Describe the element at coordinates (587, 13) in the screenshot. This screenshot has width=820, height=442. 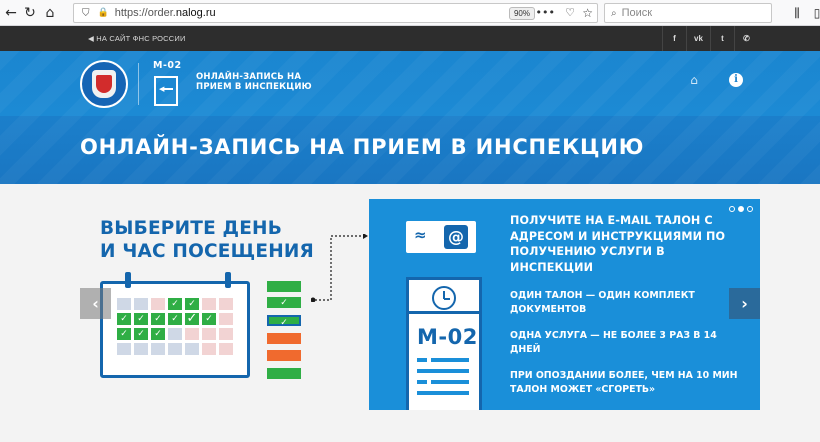
I see `bookmark-star-icon: ☆` at that location.